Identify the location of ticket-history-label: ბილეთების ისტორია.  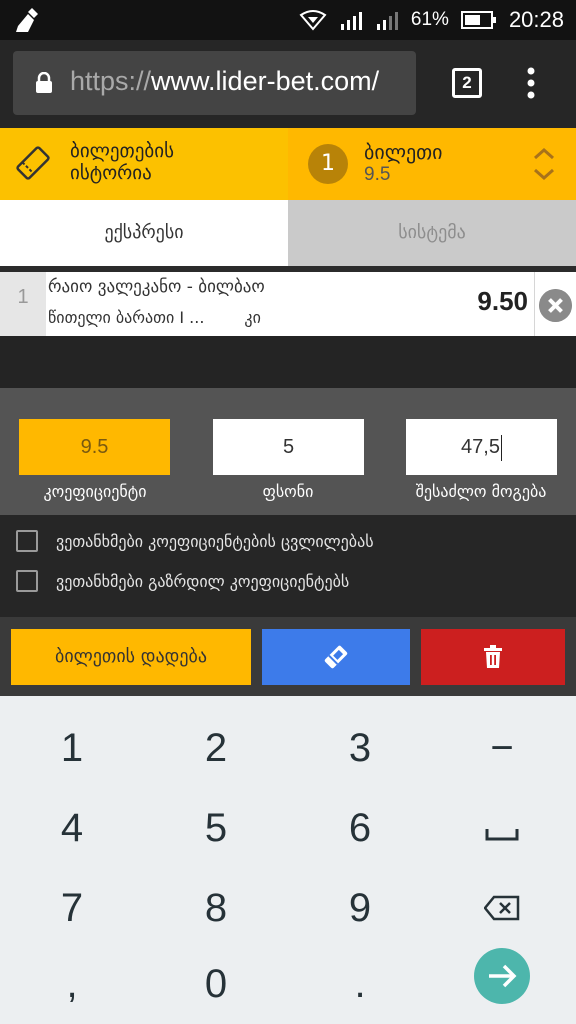
(122, 162).